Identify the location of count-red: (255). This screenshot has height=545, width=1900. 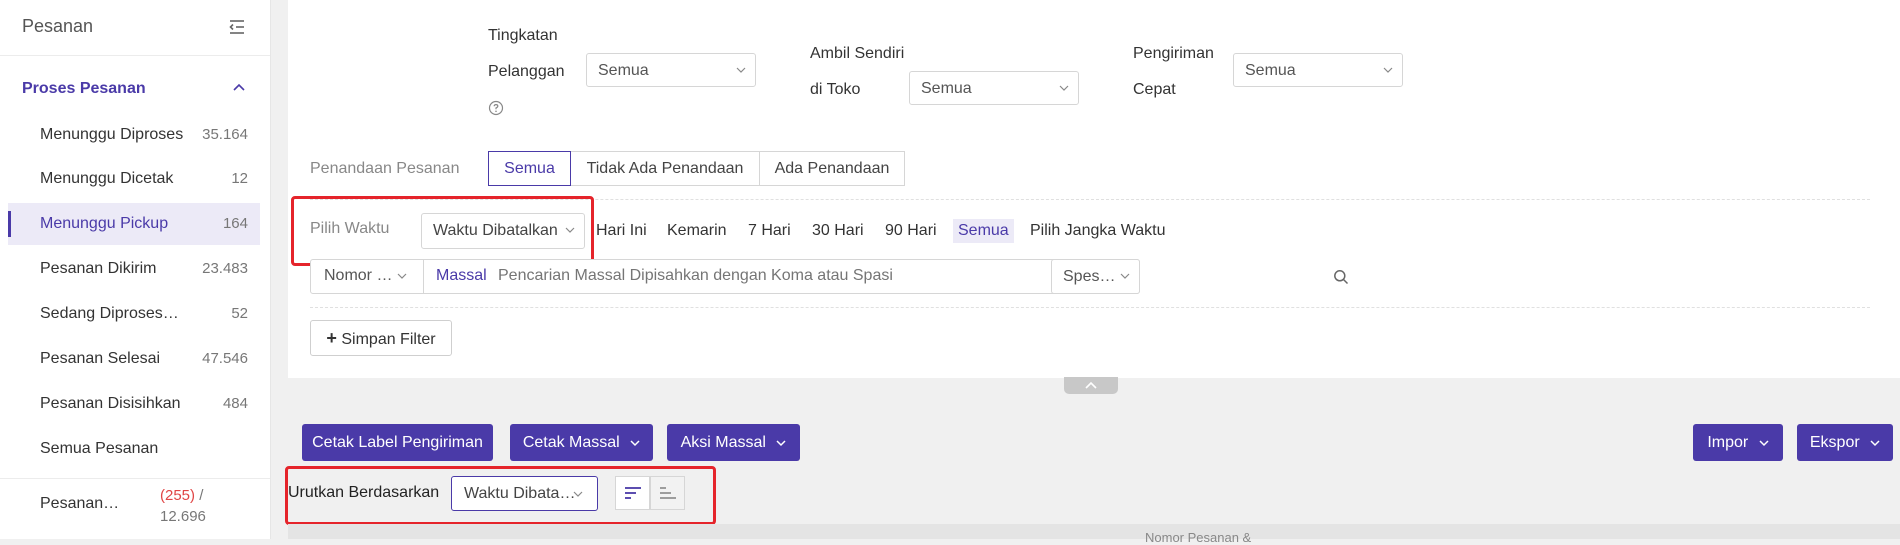
(178, 495).